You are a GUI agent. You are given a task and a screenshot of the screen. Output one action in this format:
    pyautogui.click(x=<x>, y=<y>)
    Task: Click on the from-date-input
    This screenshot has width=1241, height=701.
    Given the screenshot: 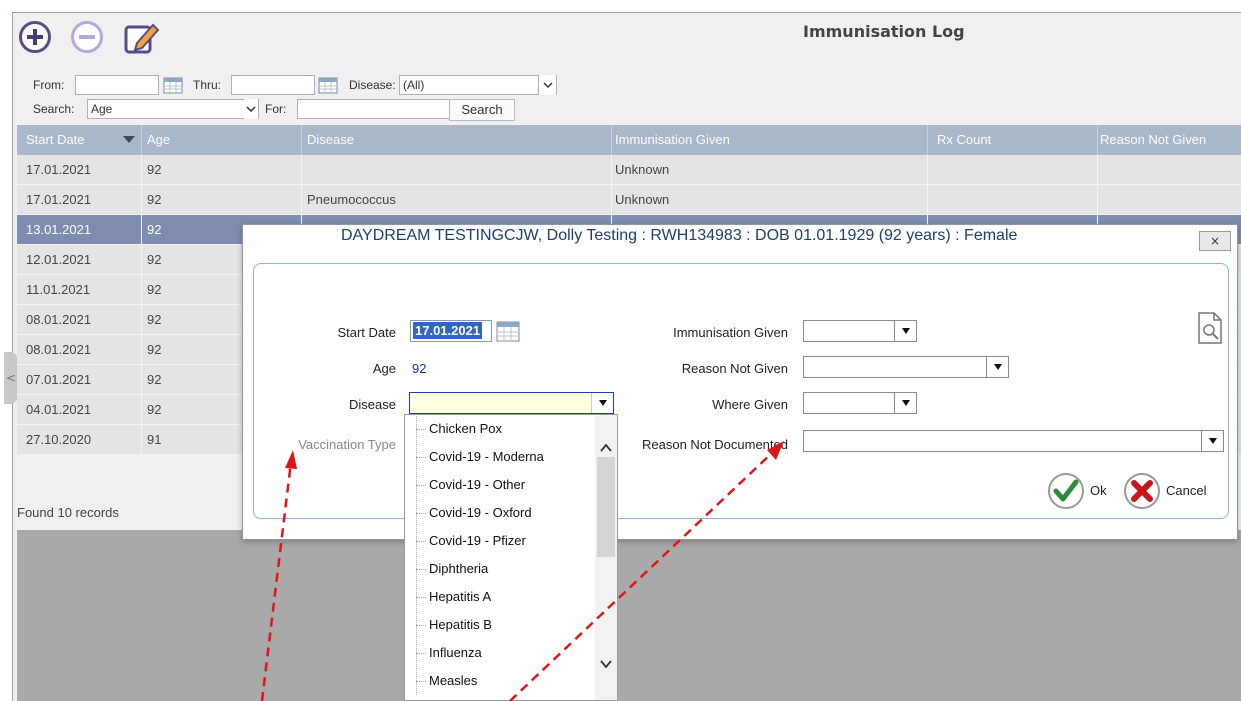 What is the action you would take?
    pyautogui.click(x=117, y=85)
    